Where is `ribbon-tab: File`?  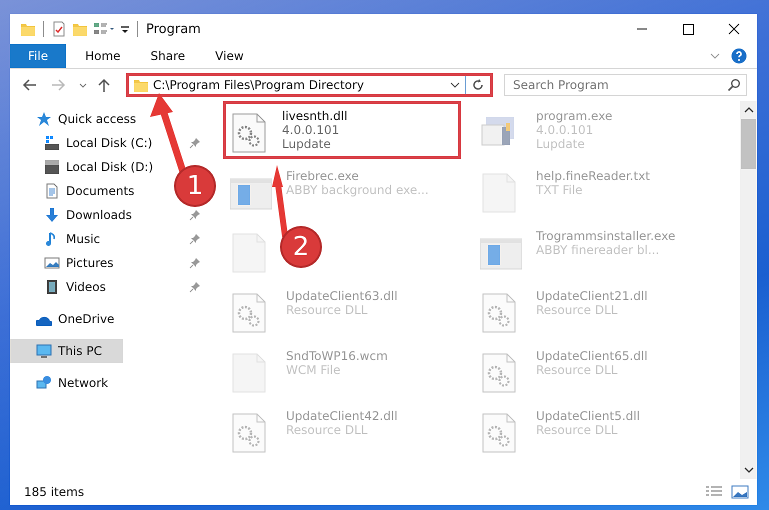
ribbon-tab: File is located at coordinates (38, 56).